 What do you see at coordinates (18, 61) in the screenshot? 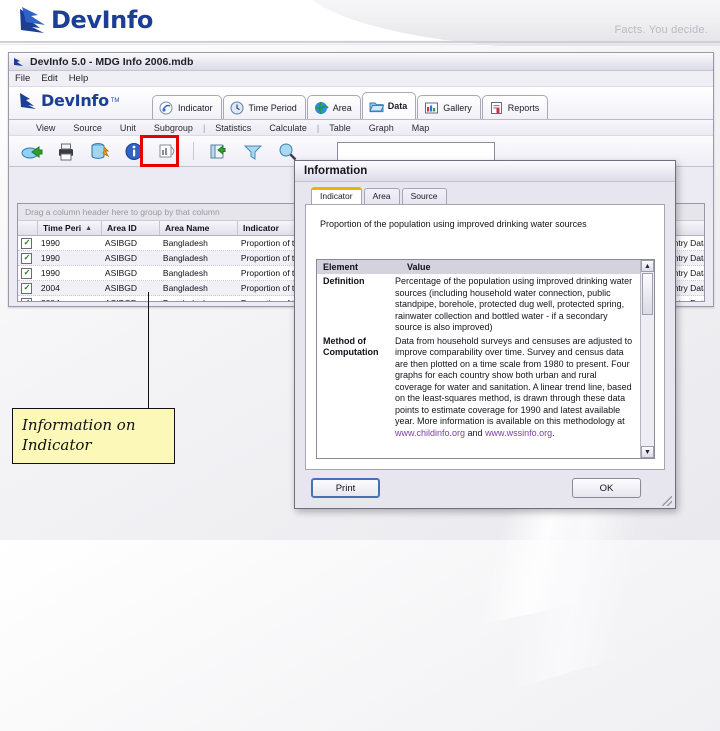
I see `devinfo-app-icon` at bounding box center [18, 61].